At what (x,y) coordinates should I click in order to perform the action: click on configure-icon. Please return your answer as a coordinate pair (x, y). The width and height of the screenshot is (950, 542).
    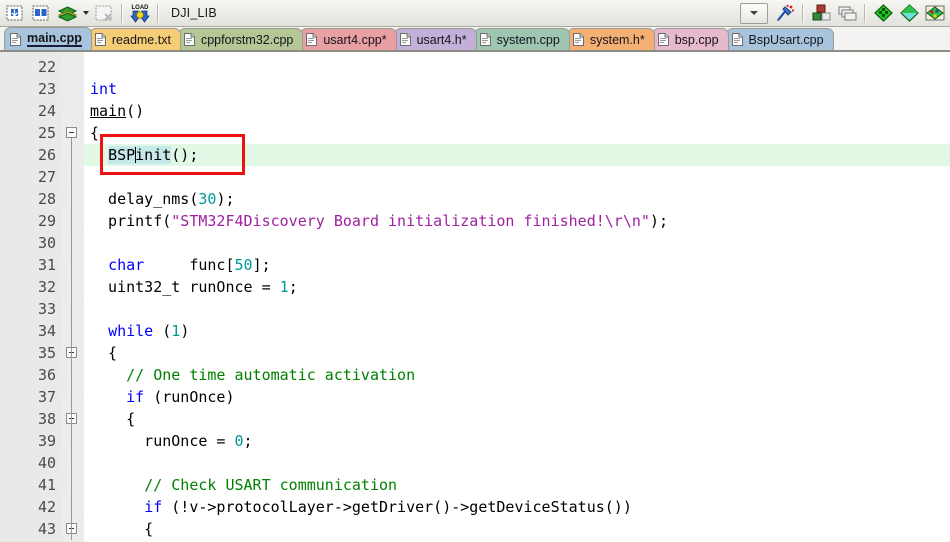
    Looking at the image, I should click on (785, 13).